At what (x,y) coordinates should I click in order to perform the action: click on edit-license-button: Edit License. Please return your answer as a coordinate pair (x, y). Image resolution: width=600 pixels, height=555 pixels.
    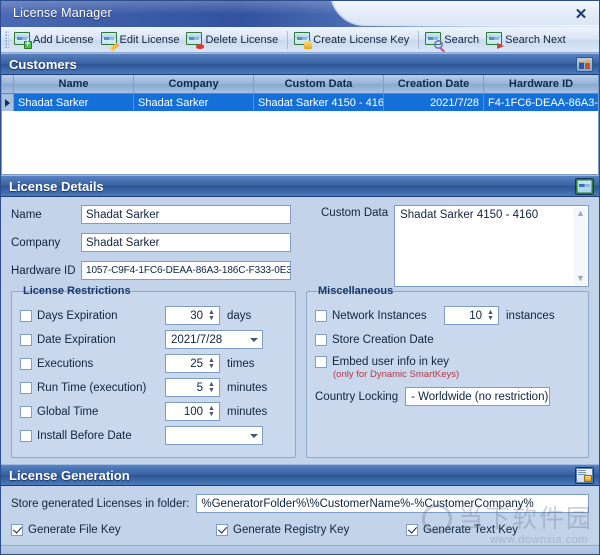
    Looking at the image, I should click on (142, 40).